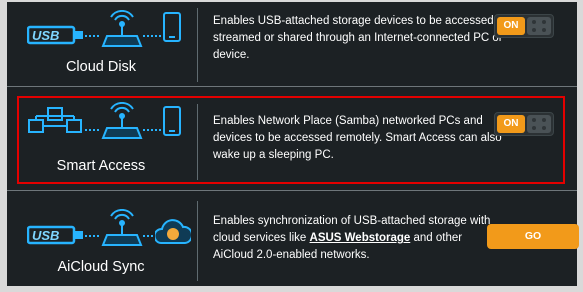 This screenshot has height=292, width=583. I want to click on asus-webstorage-link: ASUS Webstorage, so click(360, 238).